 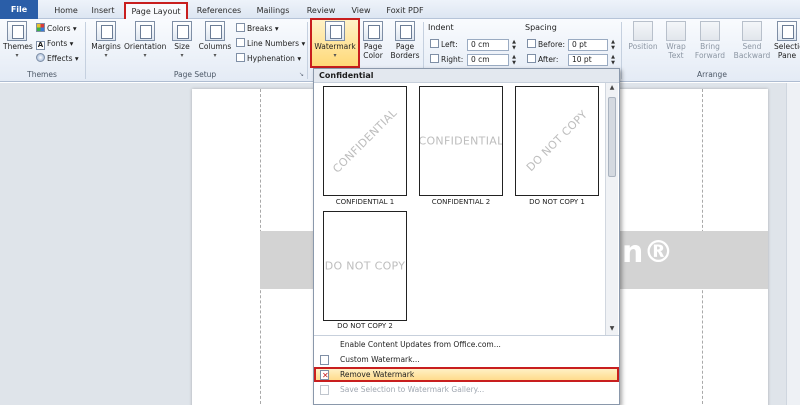 I want to click on page-color-button: Page Color, so click(x=373, y=40).